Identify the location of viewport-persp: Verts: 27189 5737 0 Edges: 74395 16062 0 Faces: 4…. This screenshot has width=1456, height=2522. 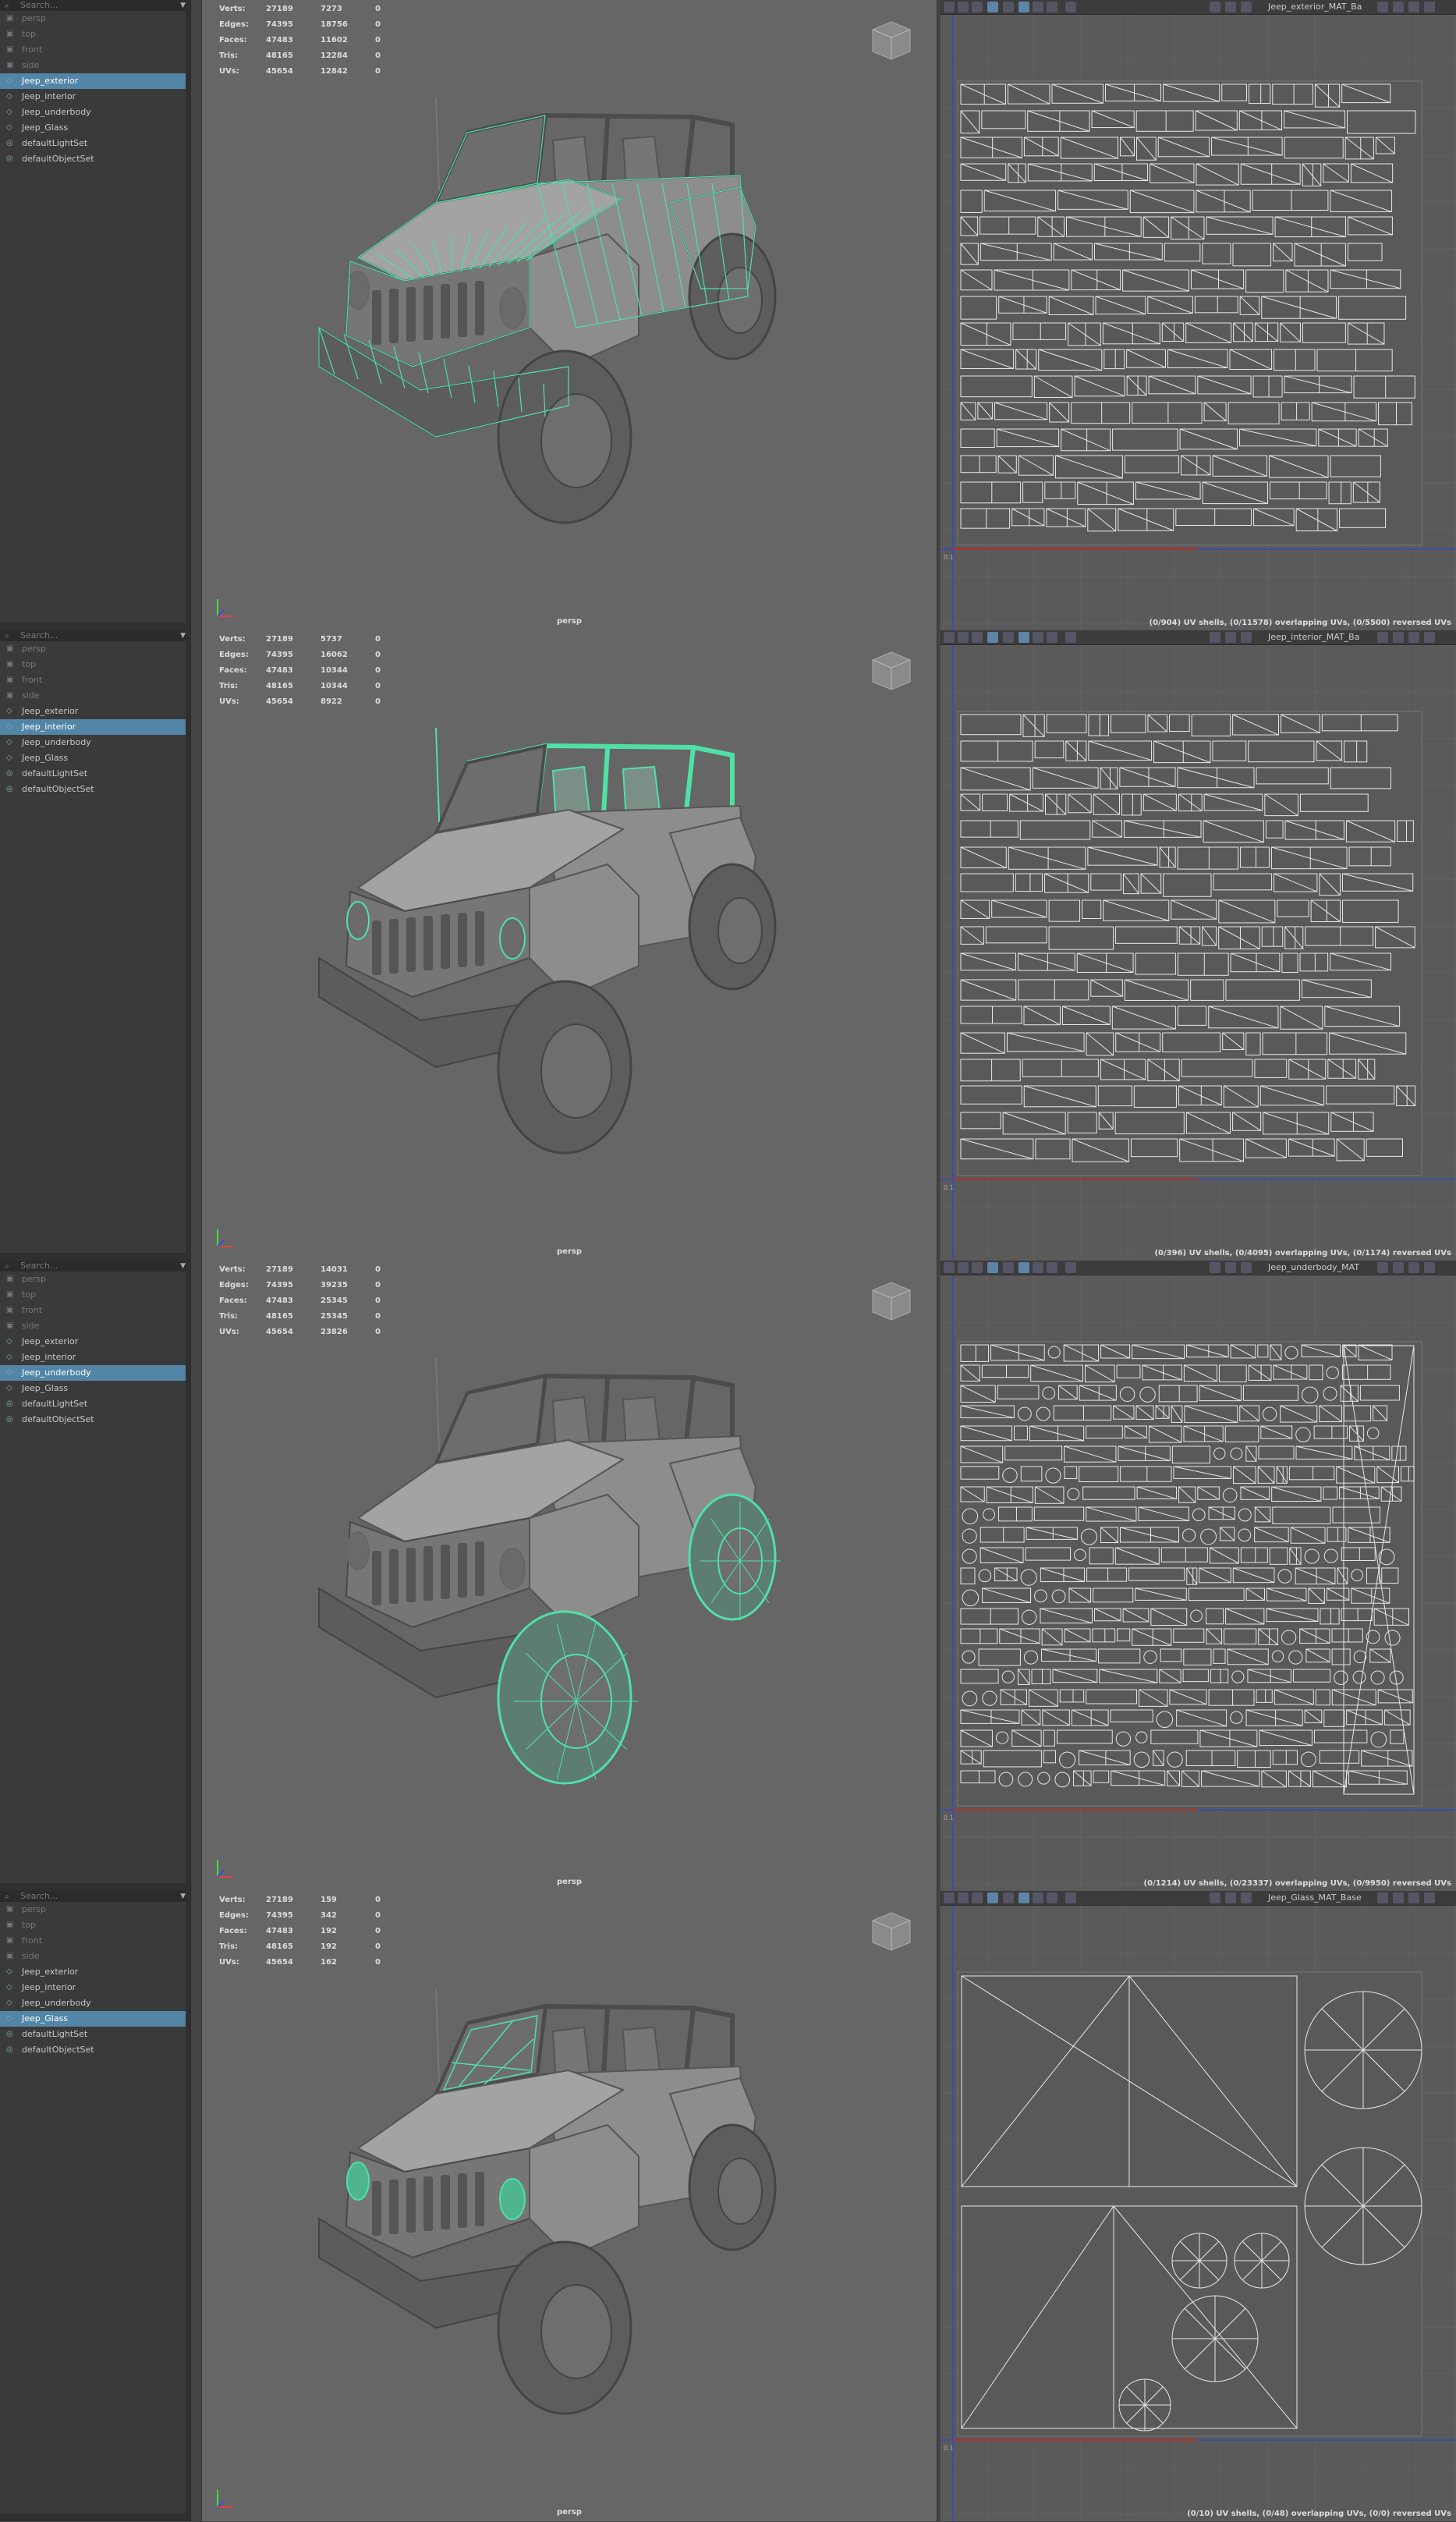
(569, 945).